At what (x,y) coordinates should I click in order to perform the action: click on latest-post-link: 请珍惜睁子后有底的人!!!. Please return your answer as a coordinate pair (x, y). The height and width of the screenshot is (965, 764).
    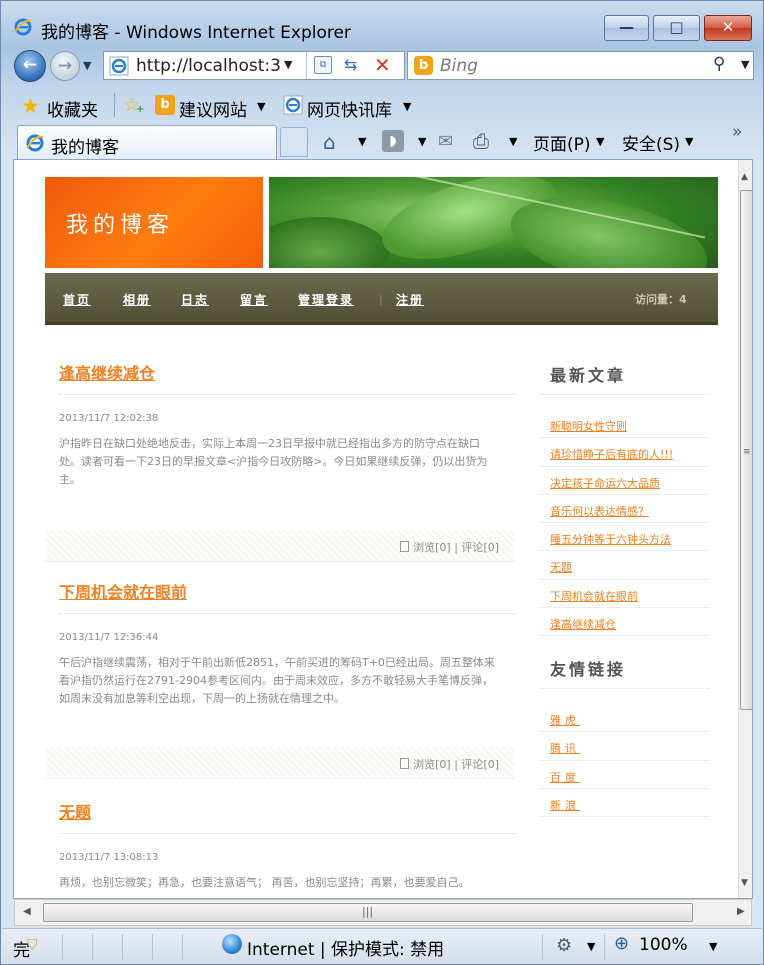
    Looking at the image, I should click on (625, 452).